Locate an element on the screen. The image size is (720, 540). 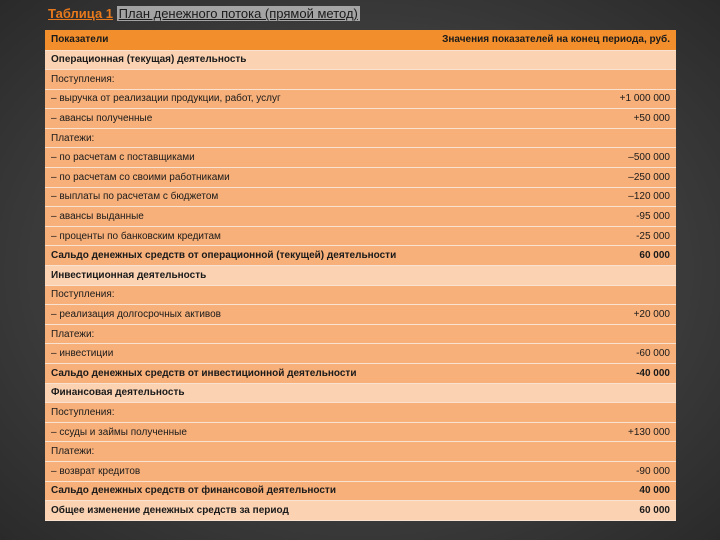
row-value: –500 000 is located at coordinates (549, 158).